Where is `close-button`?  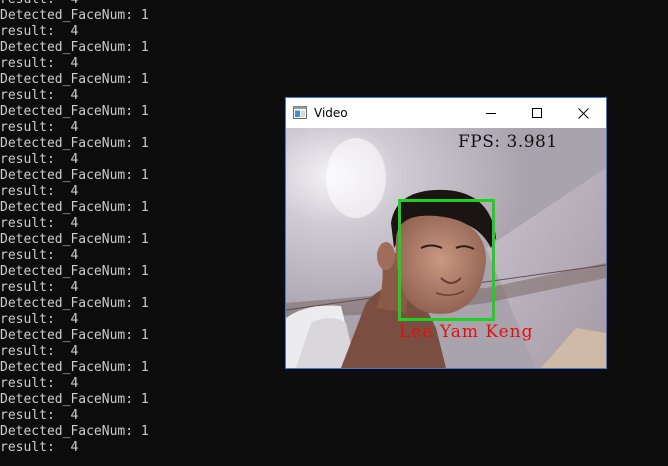
close-button is located at coordinates (583, 113).